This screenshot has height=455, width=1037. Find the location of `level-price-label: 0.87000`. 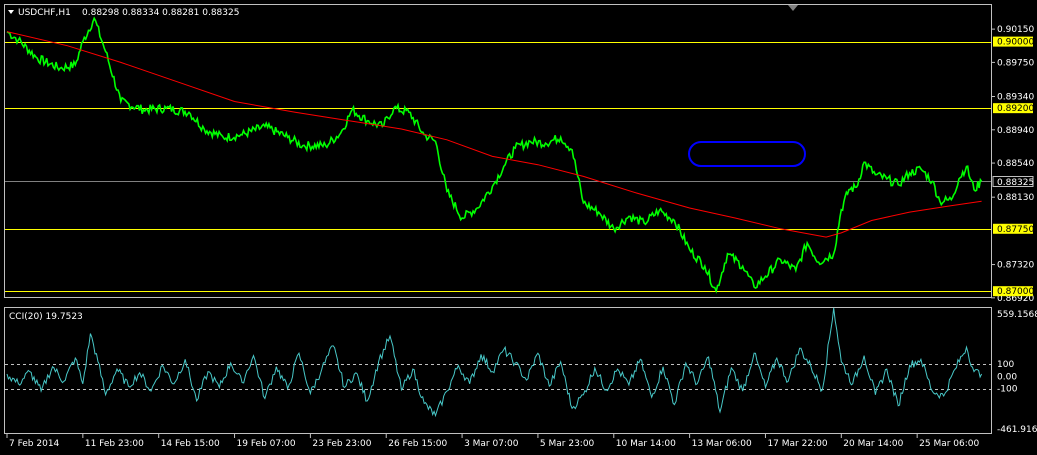

level-price-label: 0.87000 is located at coordinates (1015, 292).